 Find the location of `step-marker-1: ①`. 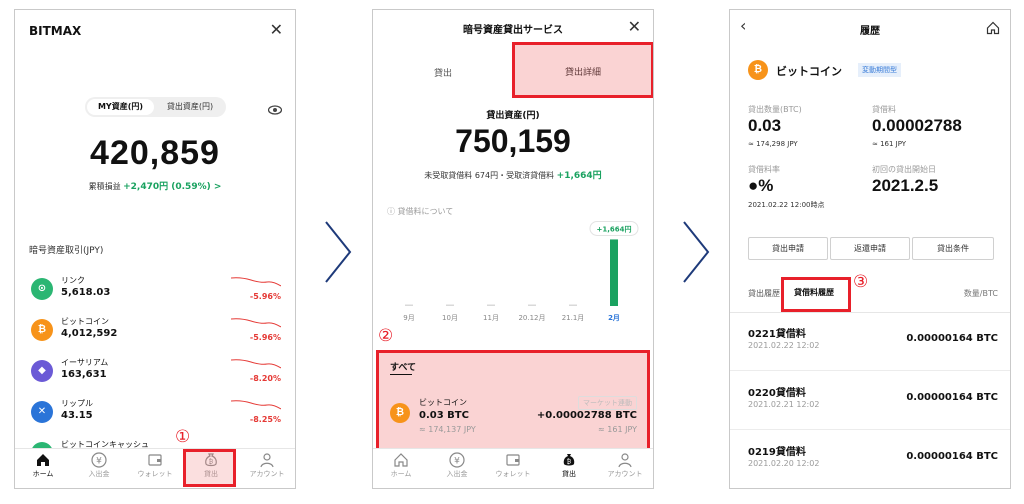

step-marker-1: ① is located at coordinates (183, 437).